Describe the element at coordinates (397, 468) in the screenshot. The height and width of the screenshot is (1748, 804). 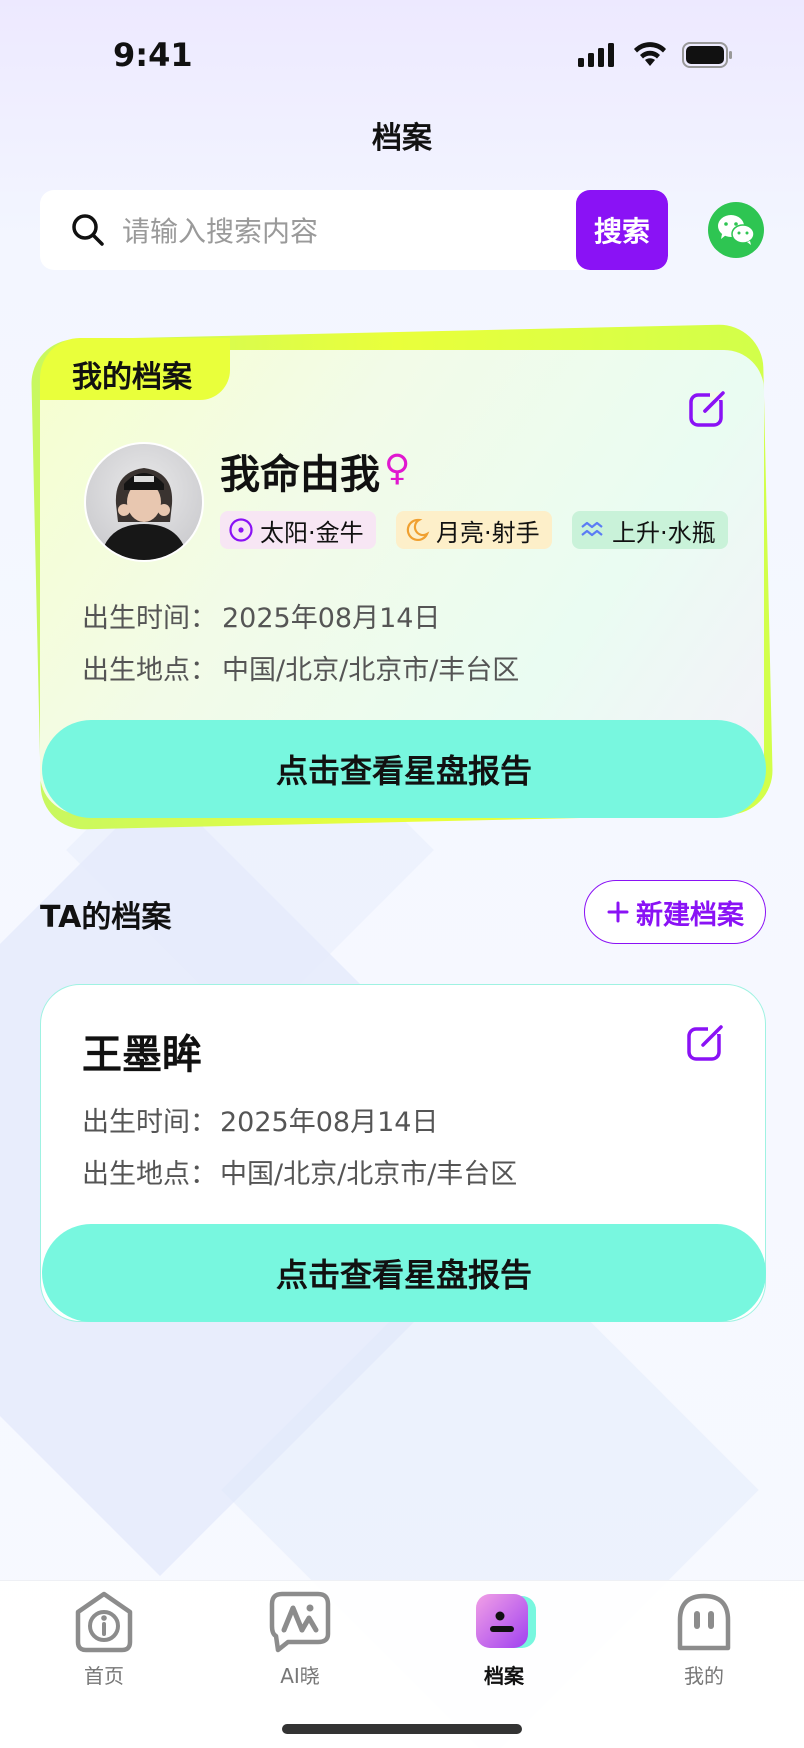
I see `female-icon: ♀` at that location.